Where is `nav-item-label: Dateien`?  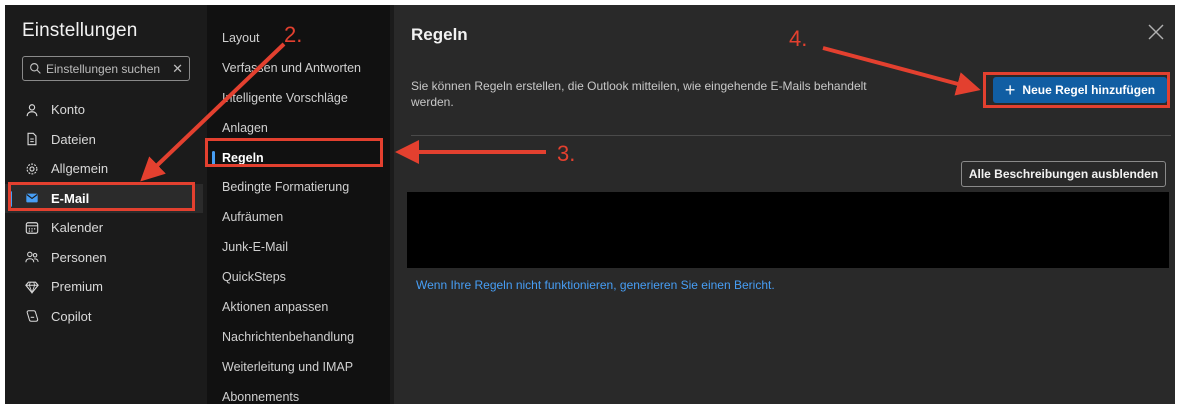
nav-item-label: Dateien is located at coordinates (73, 139).